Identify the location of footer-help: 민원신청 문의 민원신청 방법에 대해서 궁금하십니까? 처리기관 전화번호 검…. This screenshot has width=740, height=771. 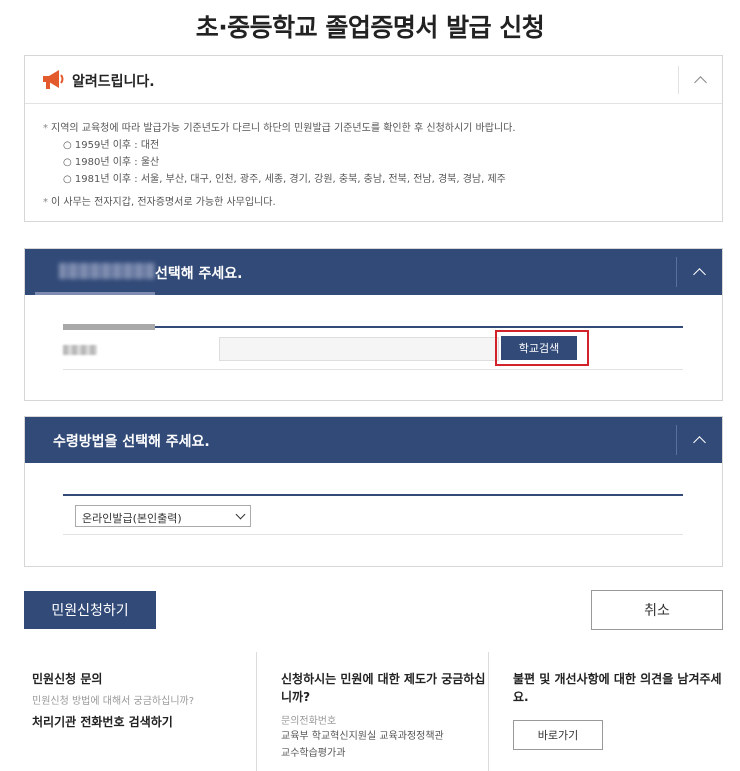
(373, 711).